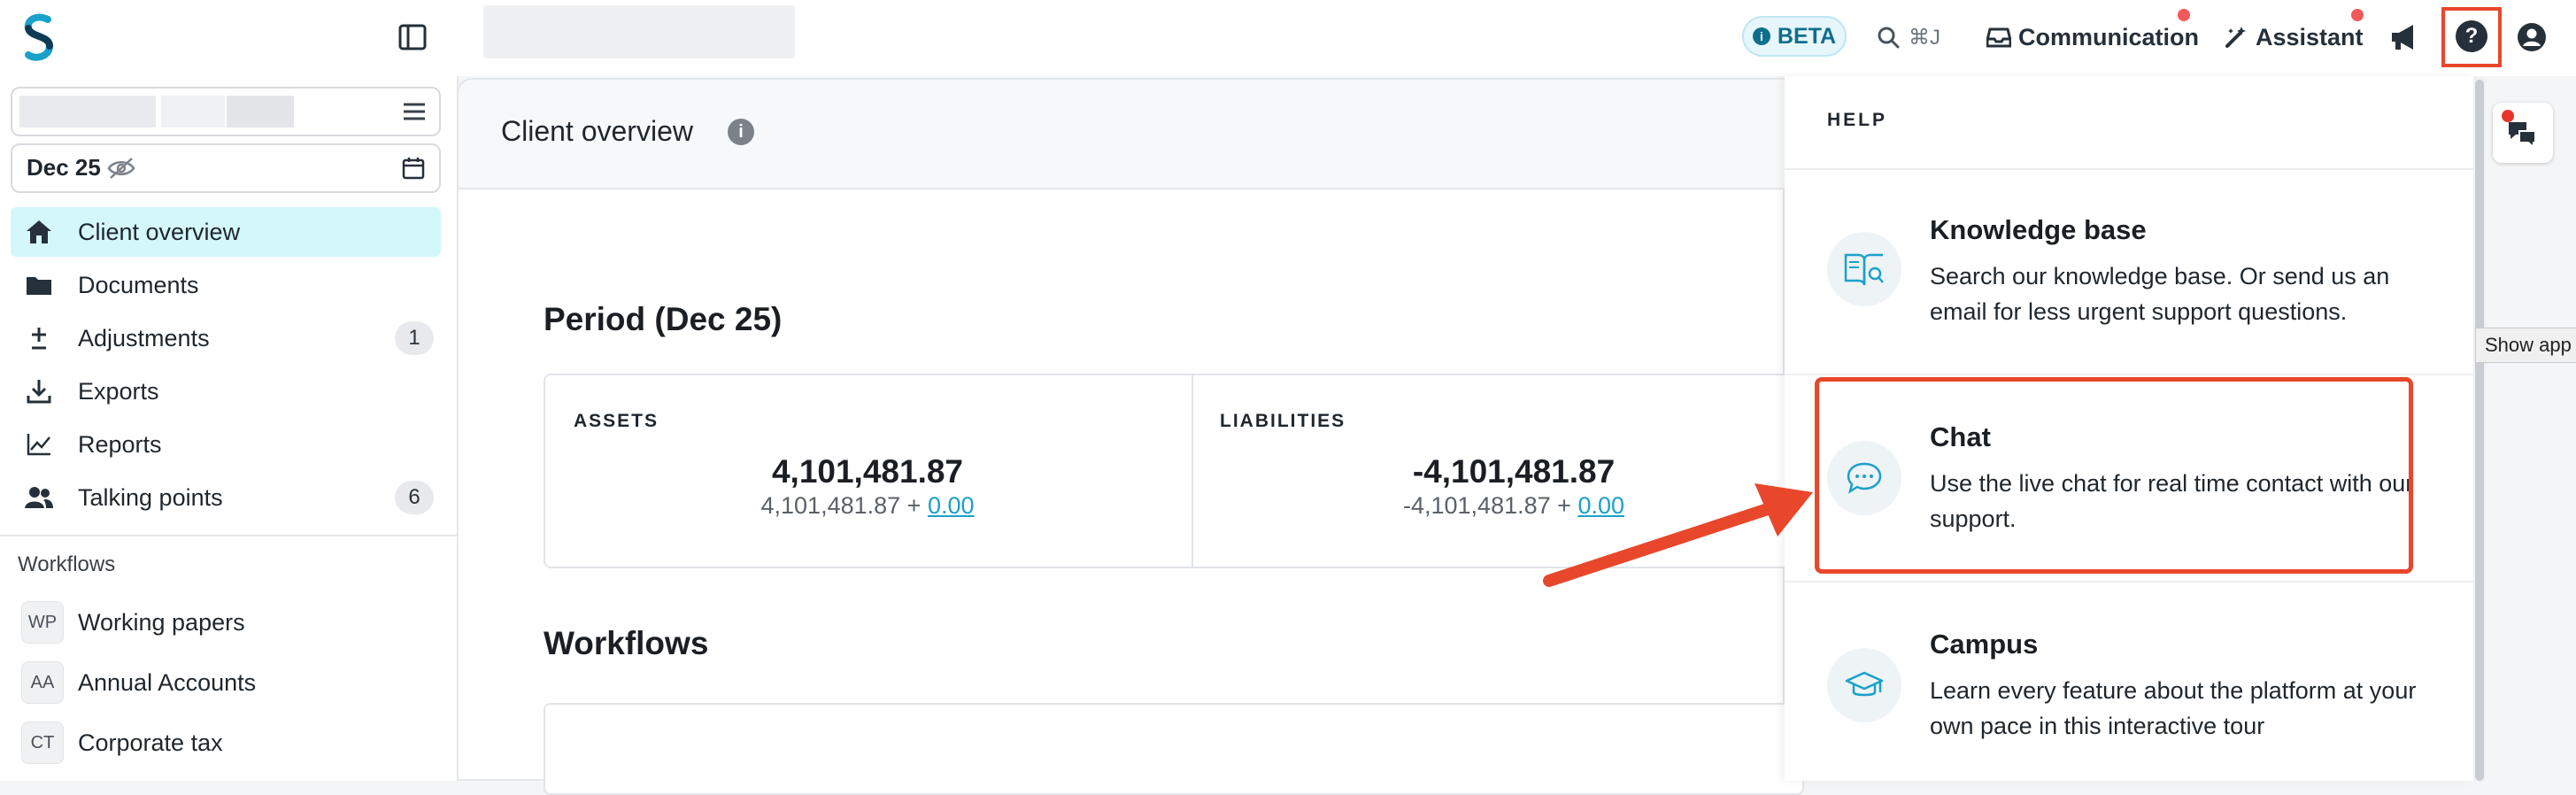  What do you see at coordinates (39, 444) in the screenshot?
I see `line-chart-icon` at bounding box center [39, 444].